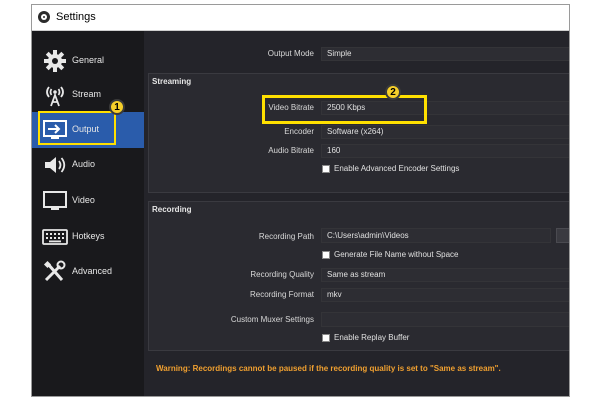 This screenshot has height=404, width=600. Describe the element at coordinates (562, 235) in the screenshot. I see `browse-button: Browse` at that location.